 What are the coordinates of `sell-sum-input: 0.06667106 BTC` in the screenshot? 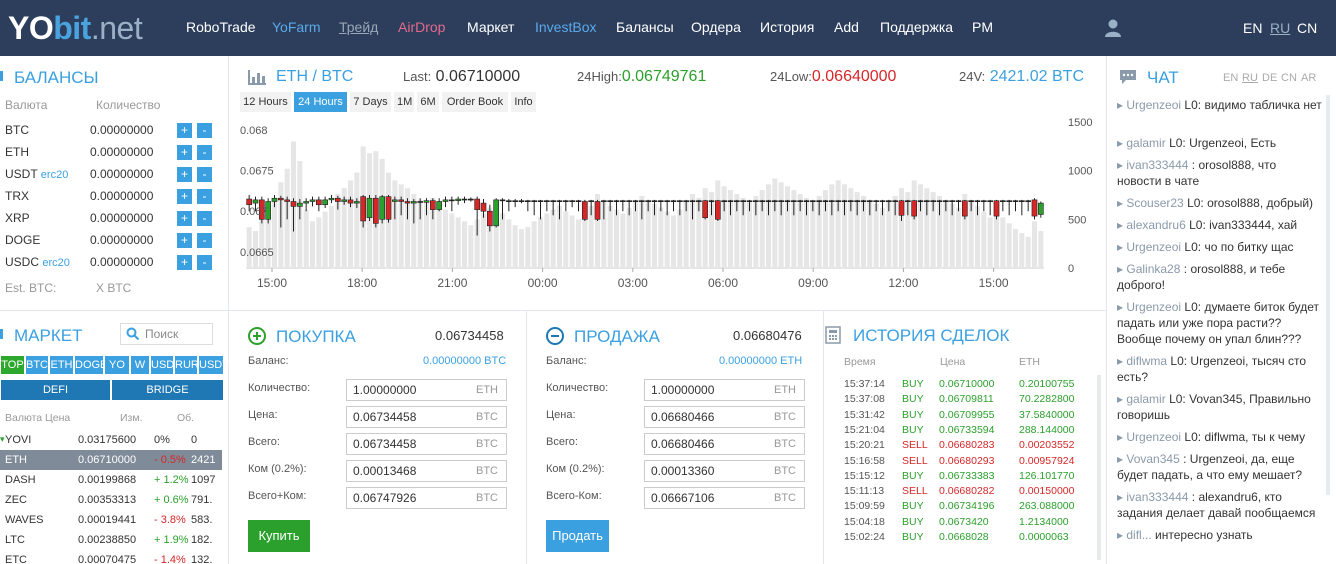 It's located at (724, 498).